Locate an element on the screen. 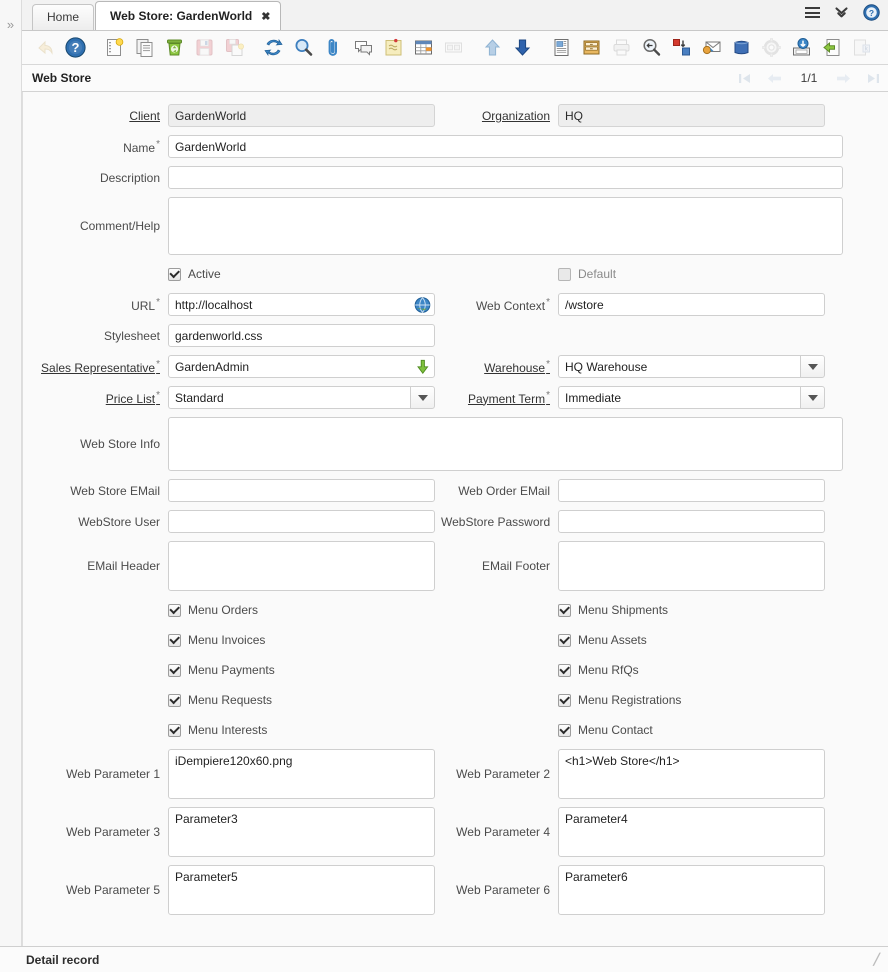 The height and width of the screenshot is (972, 888). multi-selection-button is located at coordinates (453, 48).